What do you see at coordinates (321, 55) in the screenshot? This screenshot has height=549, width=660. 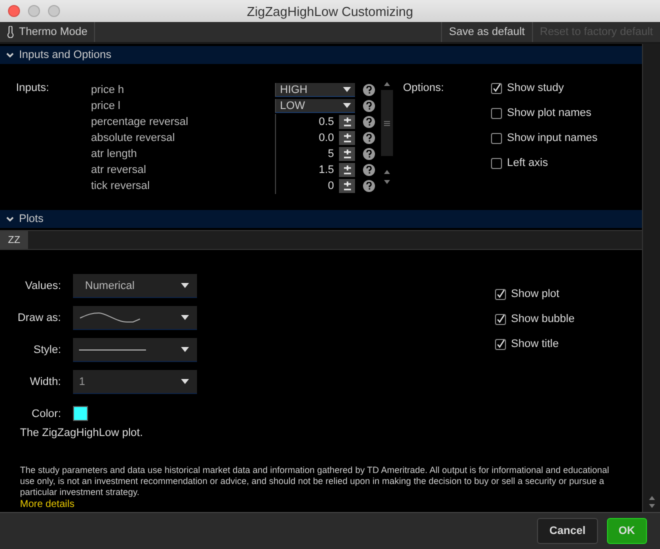 I see `section-header: Inputs and Options` at bounding box center [321, 55].